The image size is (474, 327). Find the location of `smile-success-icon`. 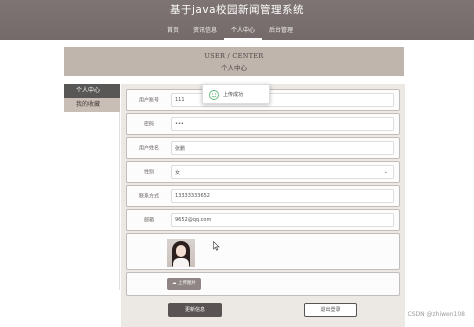

smile-success-icon is located at coordinates (214, 95).